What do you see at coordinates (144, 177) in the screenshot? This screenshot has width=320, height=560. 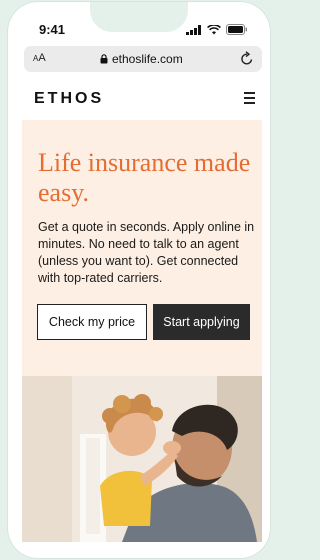 I see `hero-headline: Life insurance made easy.` at bounding box center [144, 177].